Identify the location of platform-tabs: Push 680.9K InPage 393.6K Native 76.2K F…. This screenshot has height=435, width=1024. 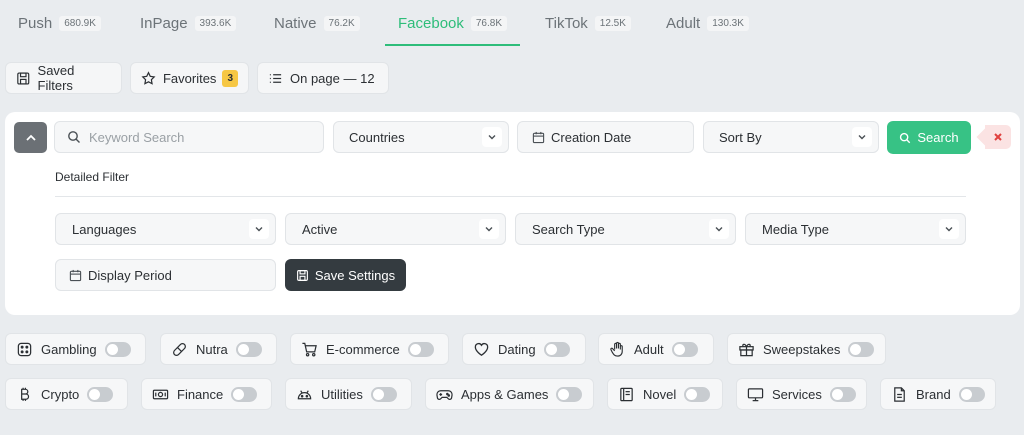
(512, 23).